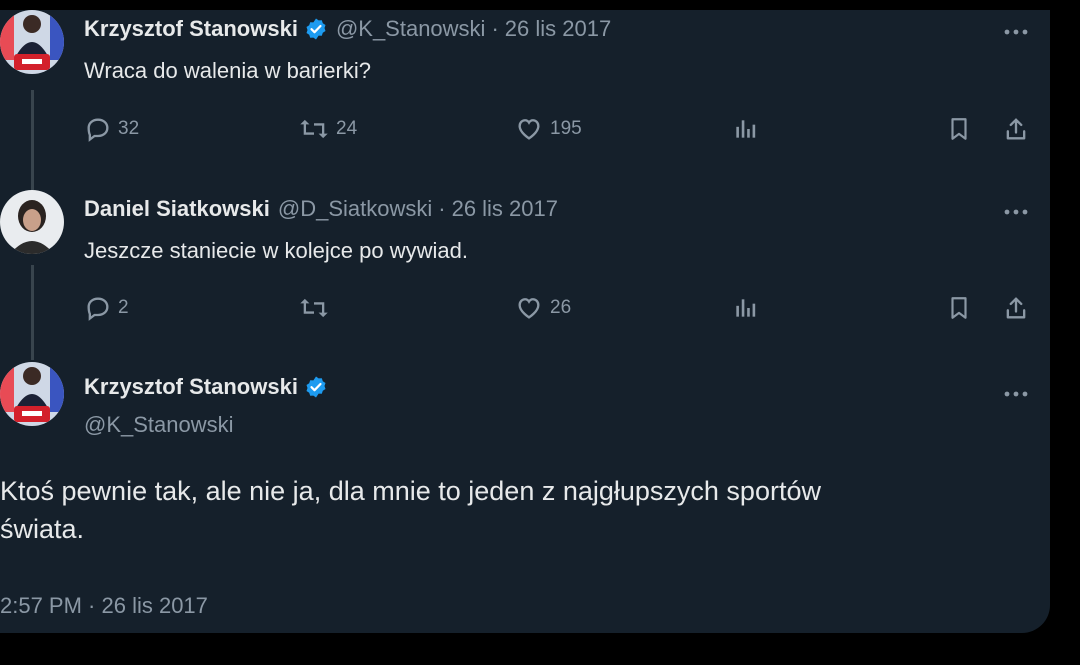 The image size is (1080, 665). Describe the element at coordinates (542, 308) in the screenshot. I see `like-button: 26` at that location.